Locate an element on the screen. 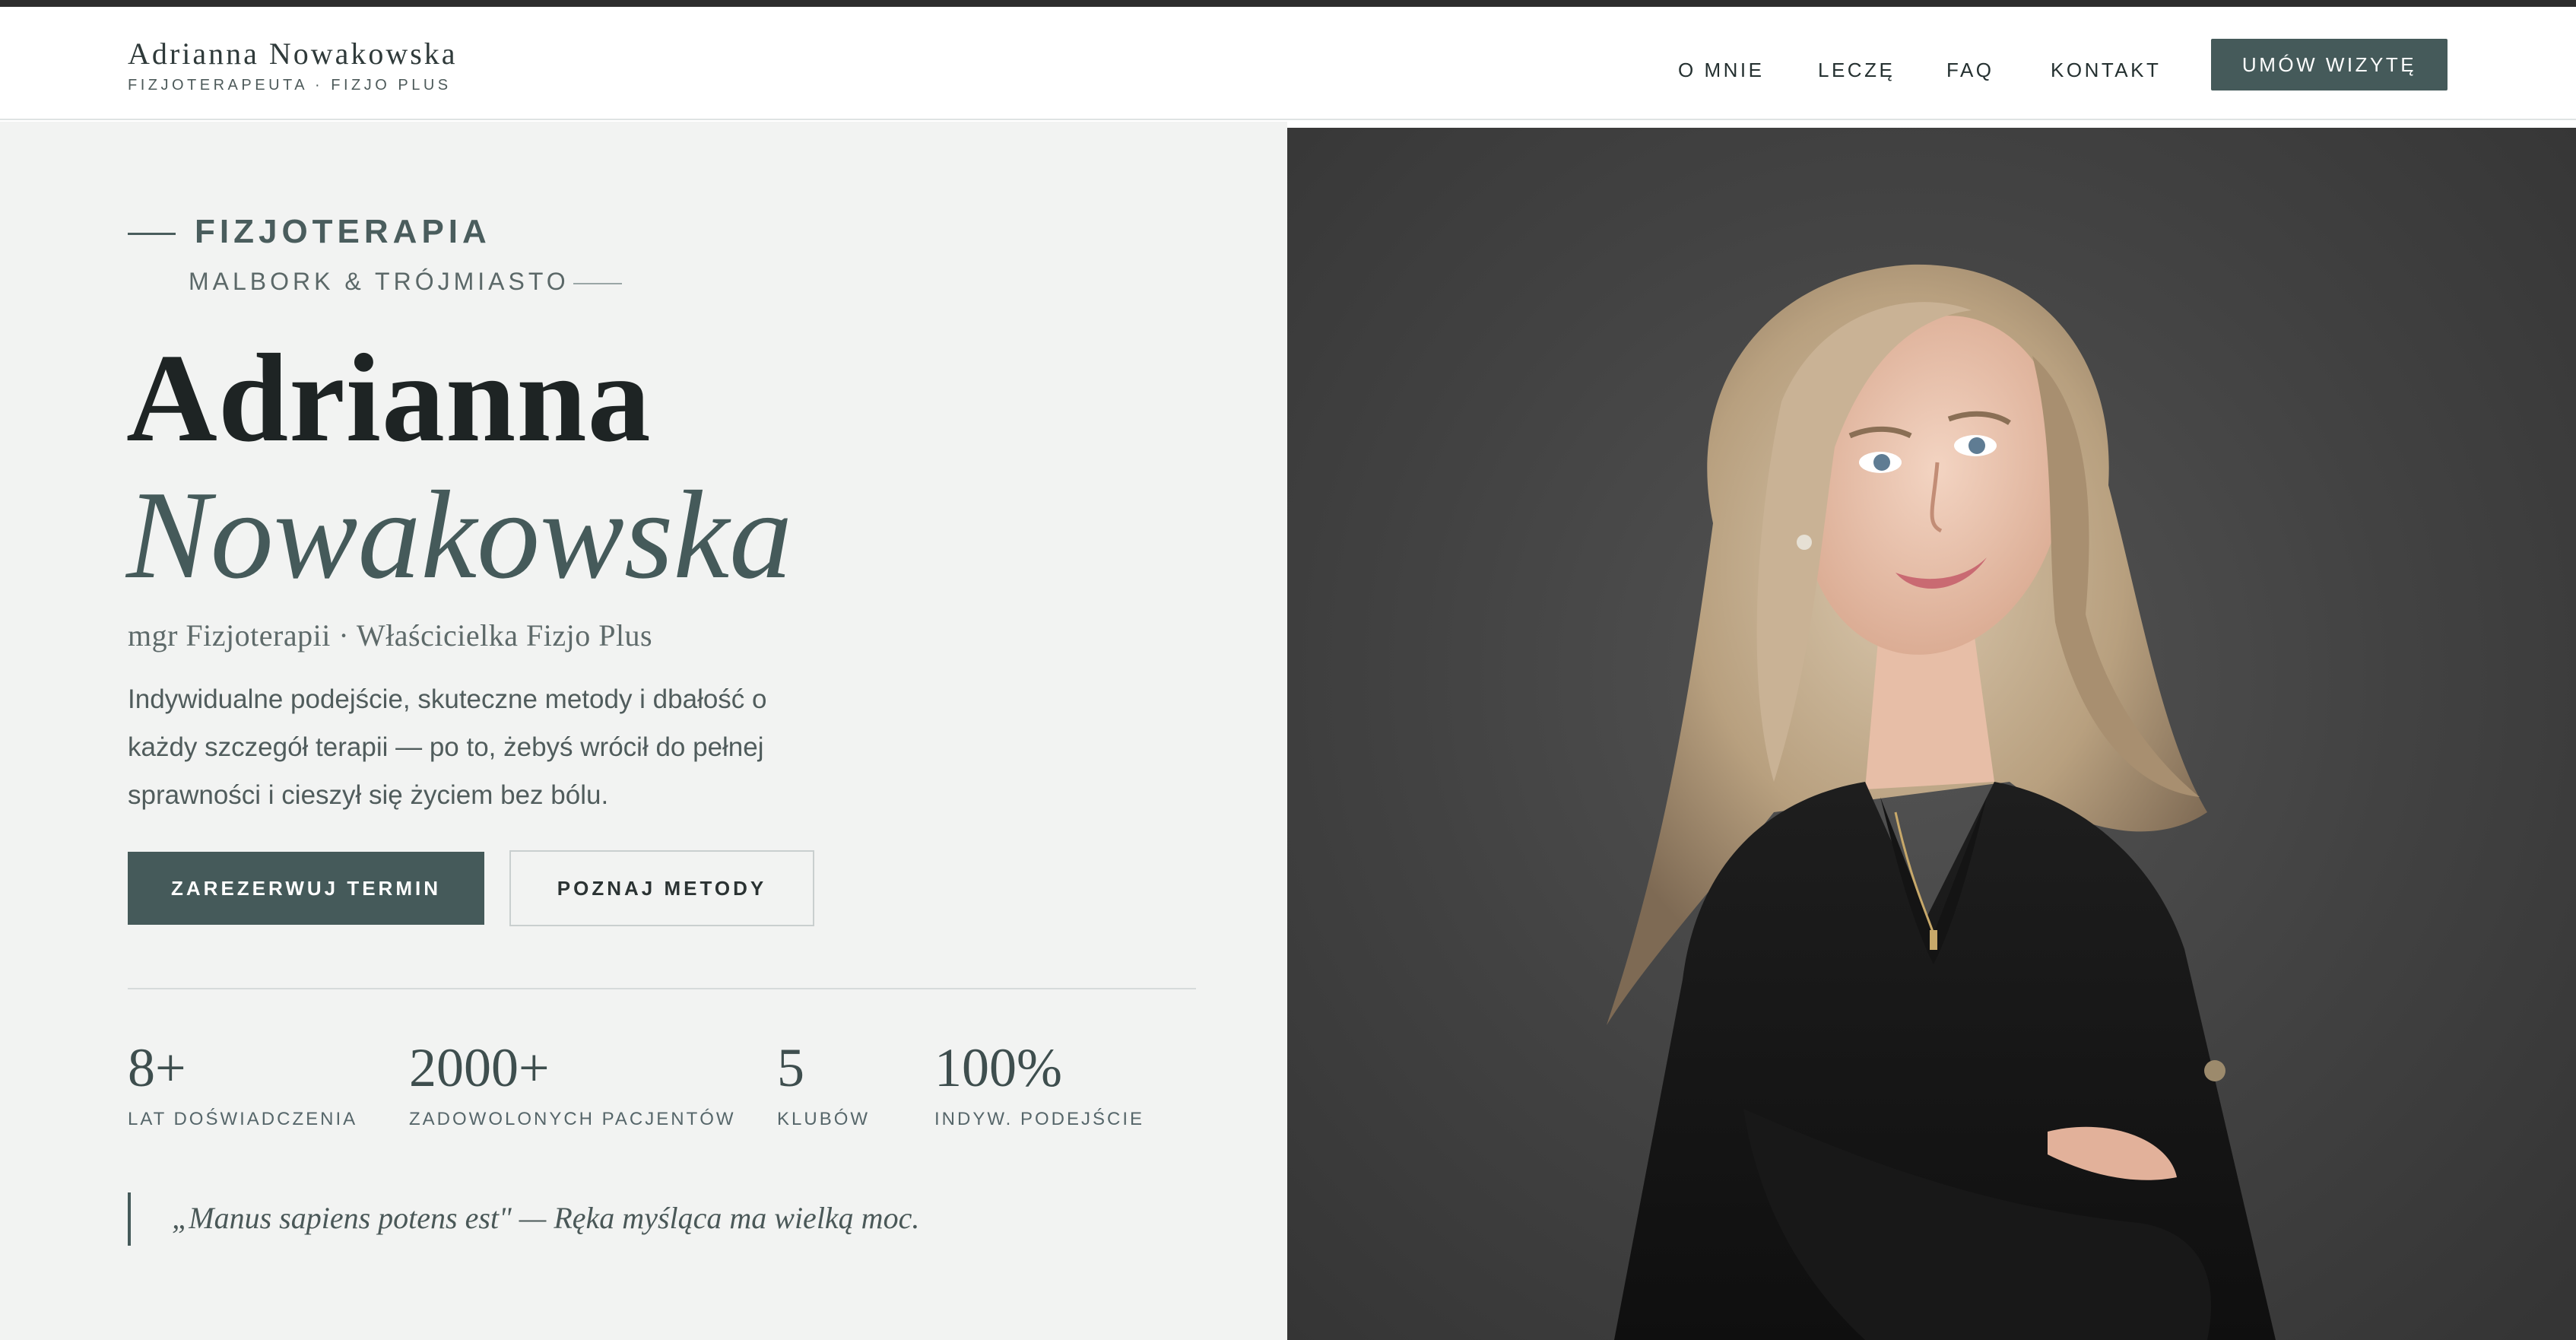  stat-value: 100% is located at coordinates (998, 1068).